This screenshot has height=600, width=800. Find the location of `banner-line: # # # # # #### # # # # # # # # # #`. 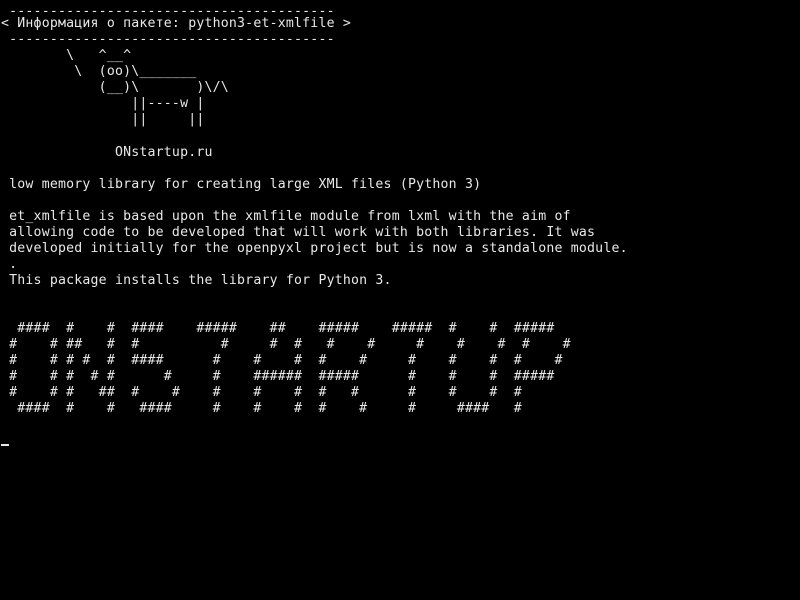

banner-line: # # # # # #### # # # # # # # # # # is located at coordinates (282, 360).